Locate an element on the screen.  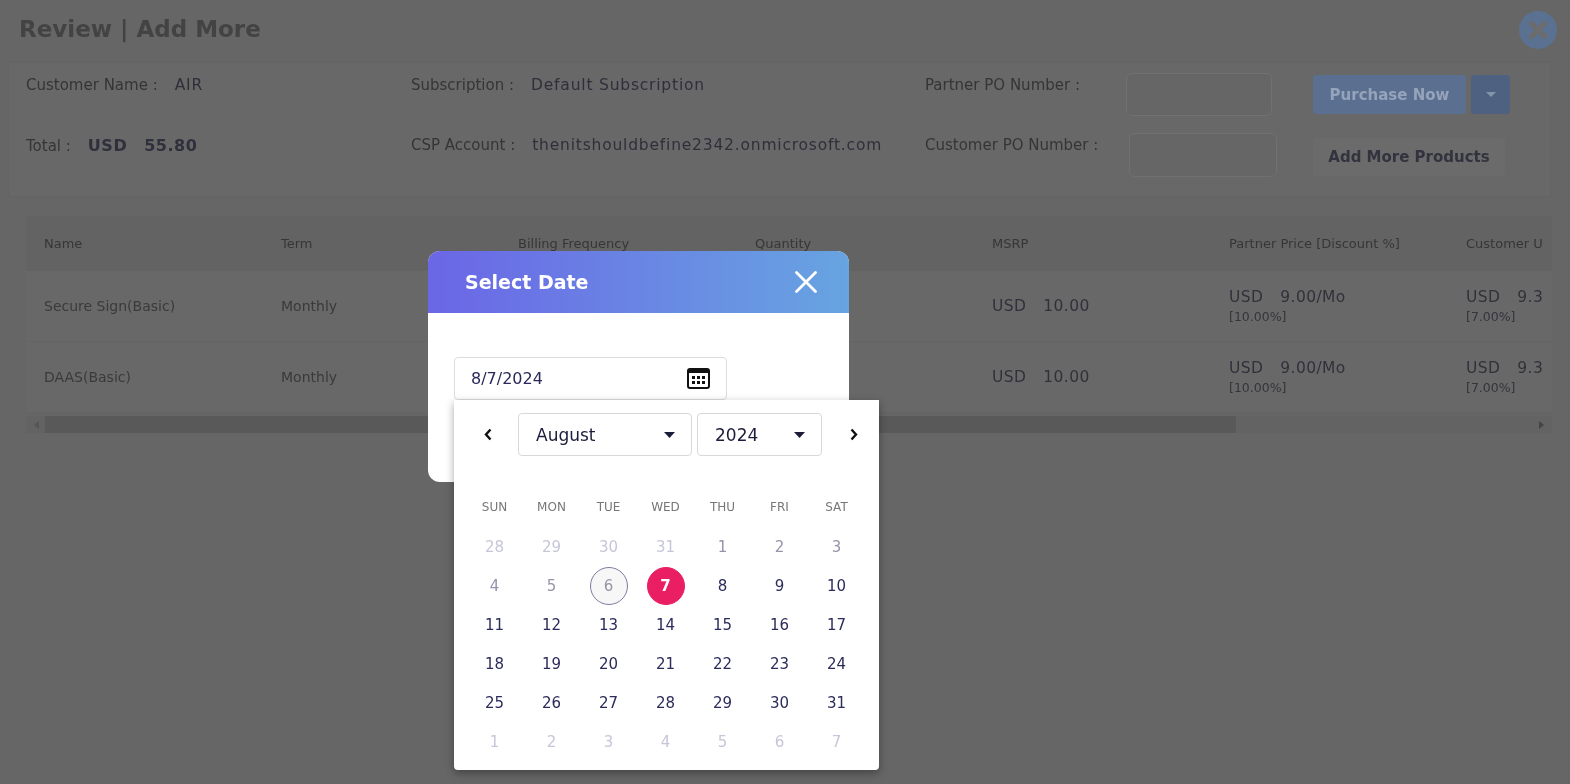
weekday-label: FRI is located at coordinates (779, 507).